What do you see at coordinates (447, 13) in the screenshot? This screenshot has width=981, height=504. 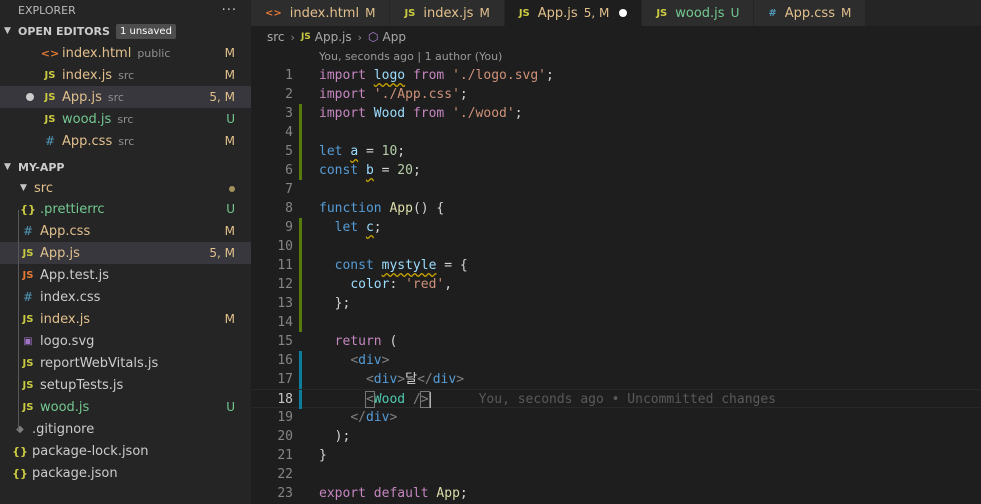 I see `tab-index-js: JS index.js M` at bounding box center [447, 13].